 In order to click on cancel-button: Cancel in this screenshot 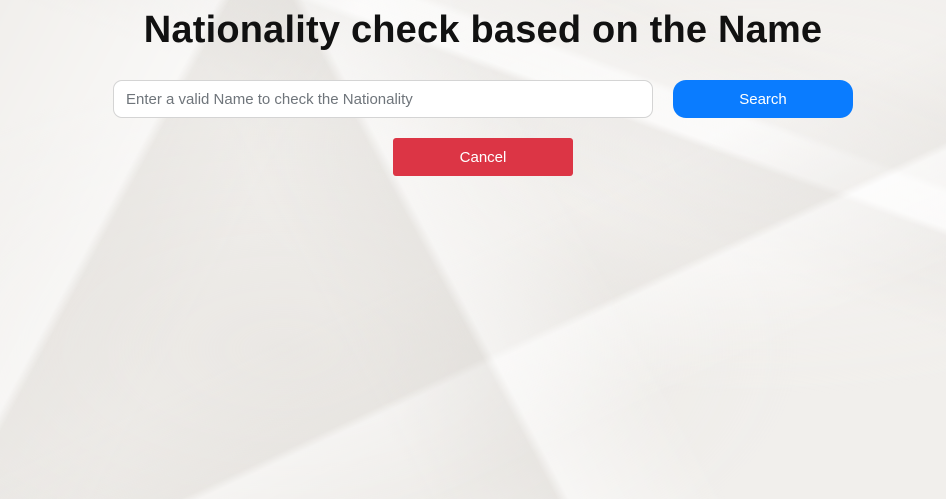, I will do `click(483, 157)`.